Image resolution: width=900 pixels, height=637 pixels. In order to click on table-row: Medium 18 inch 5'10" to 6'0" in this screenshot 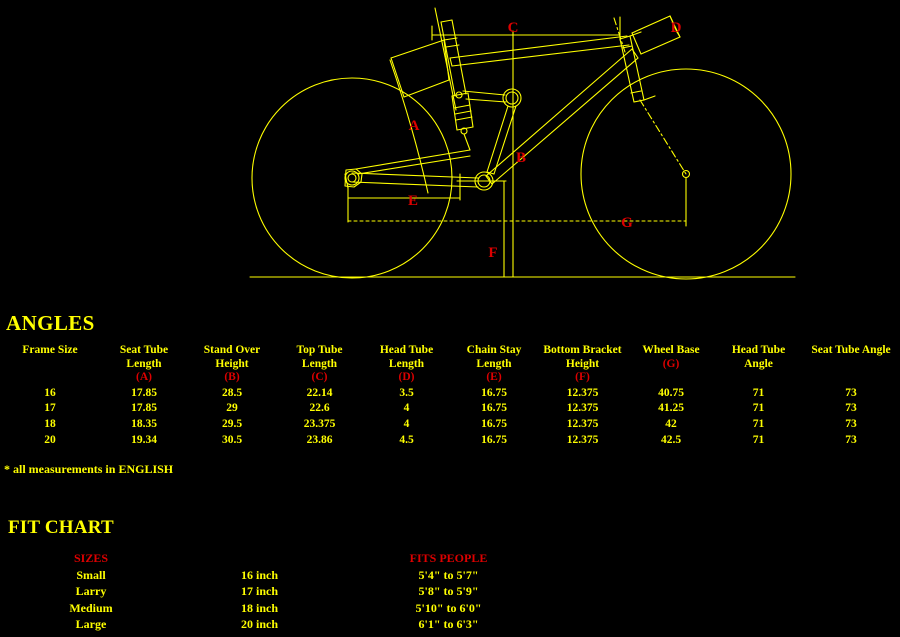, I will do `click(280, 608)`.